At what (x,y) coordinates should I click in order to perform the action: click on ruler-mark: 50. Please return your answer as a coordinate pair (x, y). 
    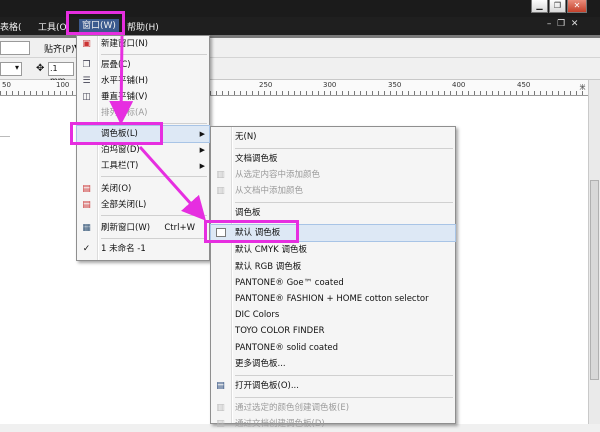
    Looking at the image, I should click on (6, 85).